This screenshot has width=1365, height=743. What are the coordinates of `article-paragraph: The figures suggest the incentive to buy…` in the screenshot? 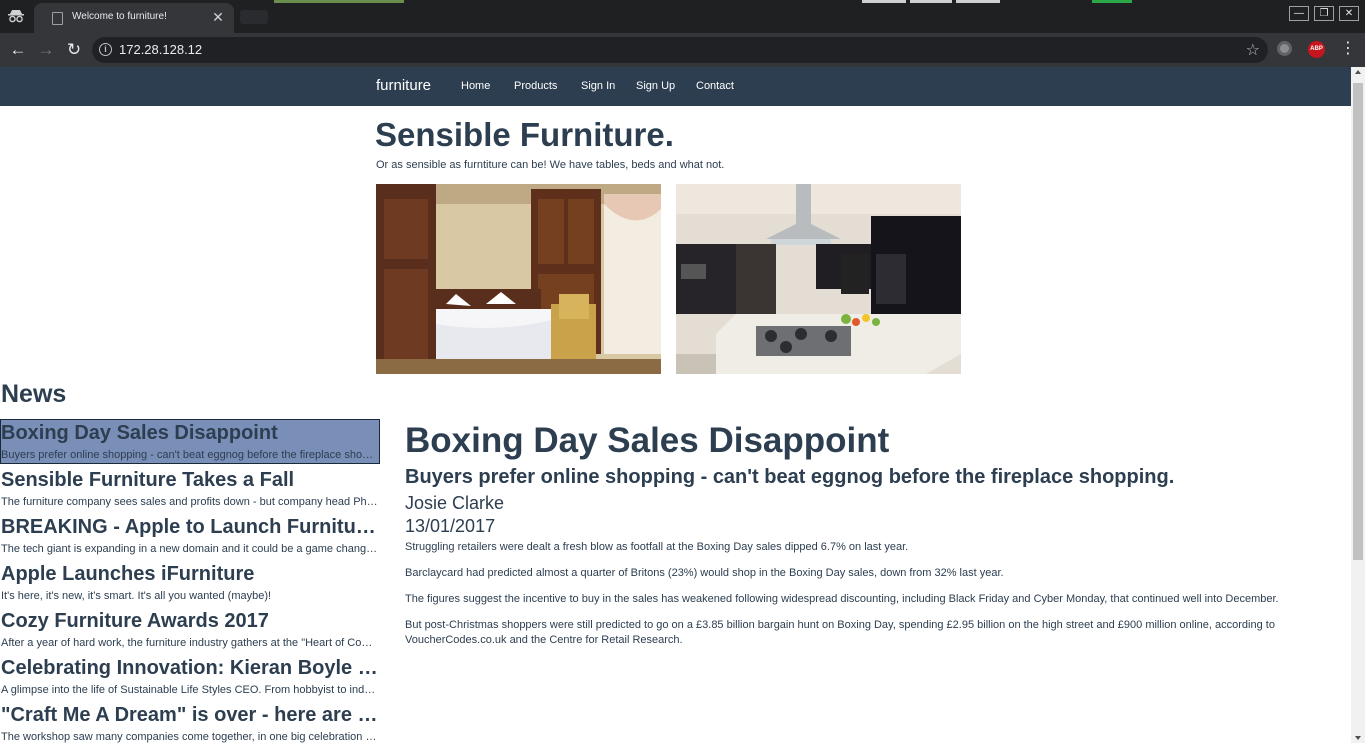 It's located at (842, 599).